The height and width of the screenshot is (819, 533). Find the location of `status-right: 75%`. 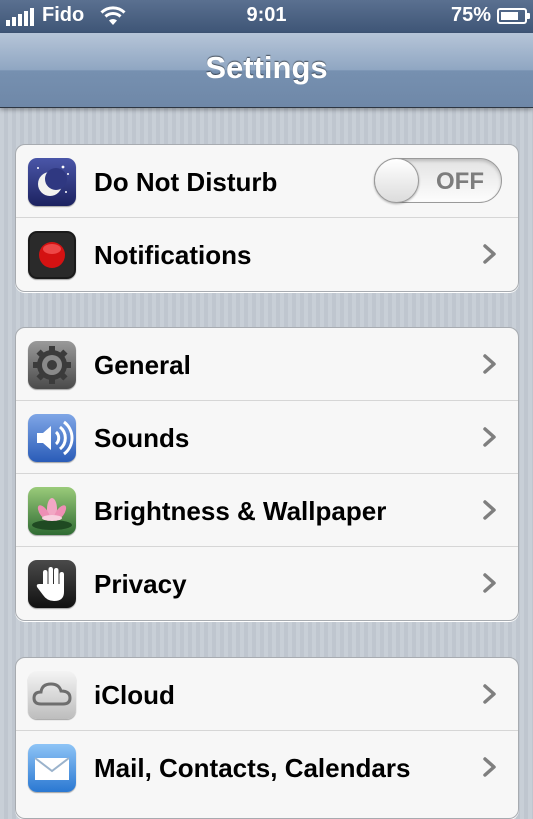

status-right: 75% is located at coordinates (490, 15).